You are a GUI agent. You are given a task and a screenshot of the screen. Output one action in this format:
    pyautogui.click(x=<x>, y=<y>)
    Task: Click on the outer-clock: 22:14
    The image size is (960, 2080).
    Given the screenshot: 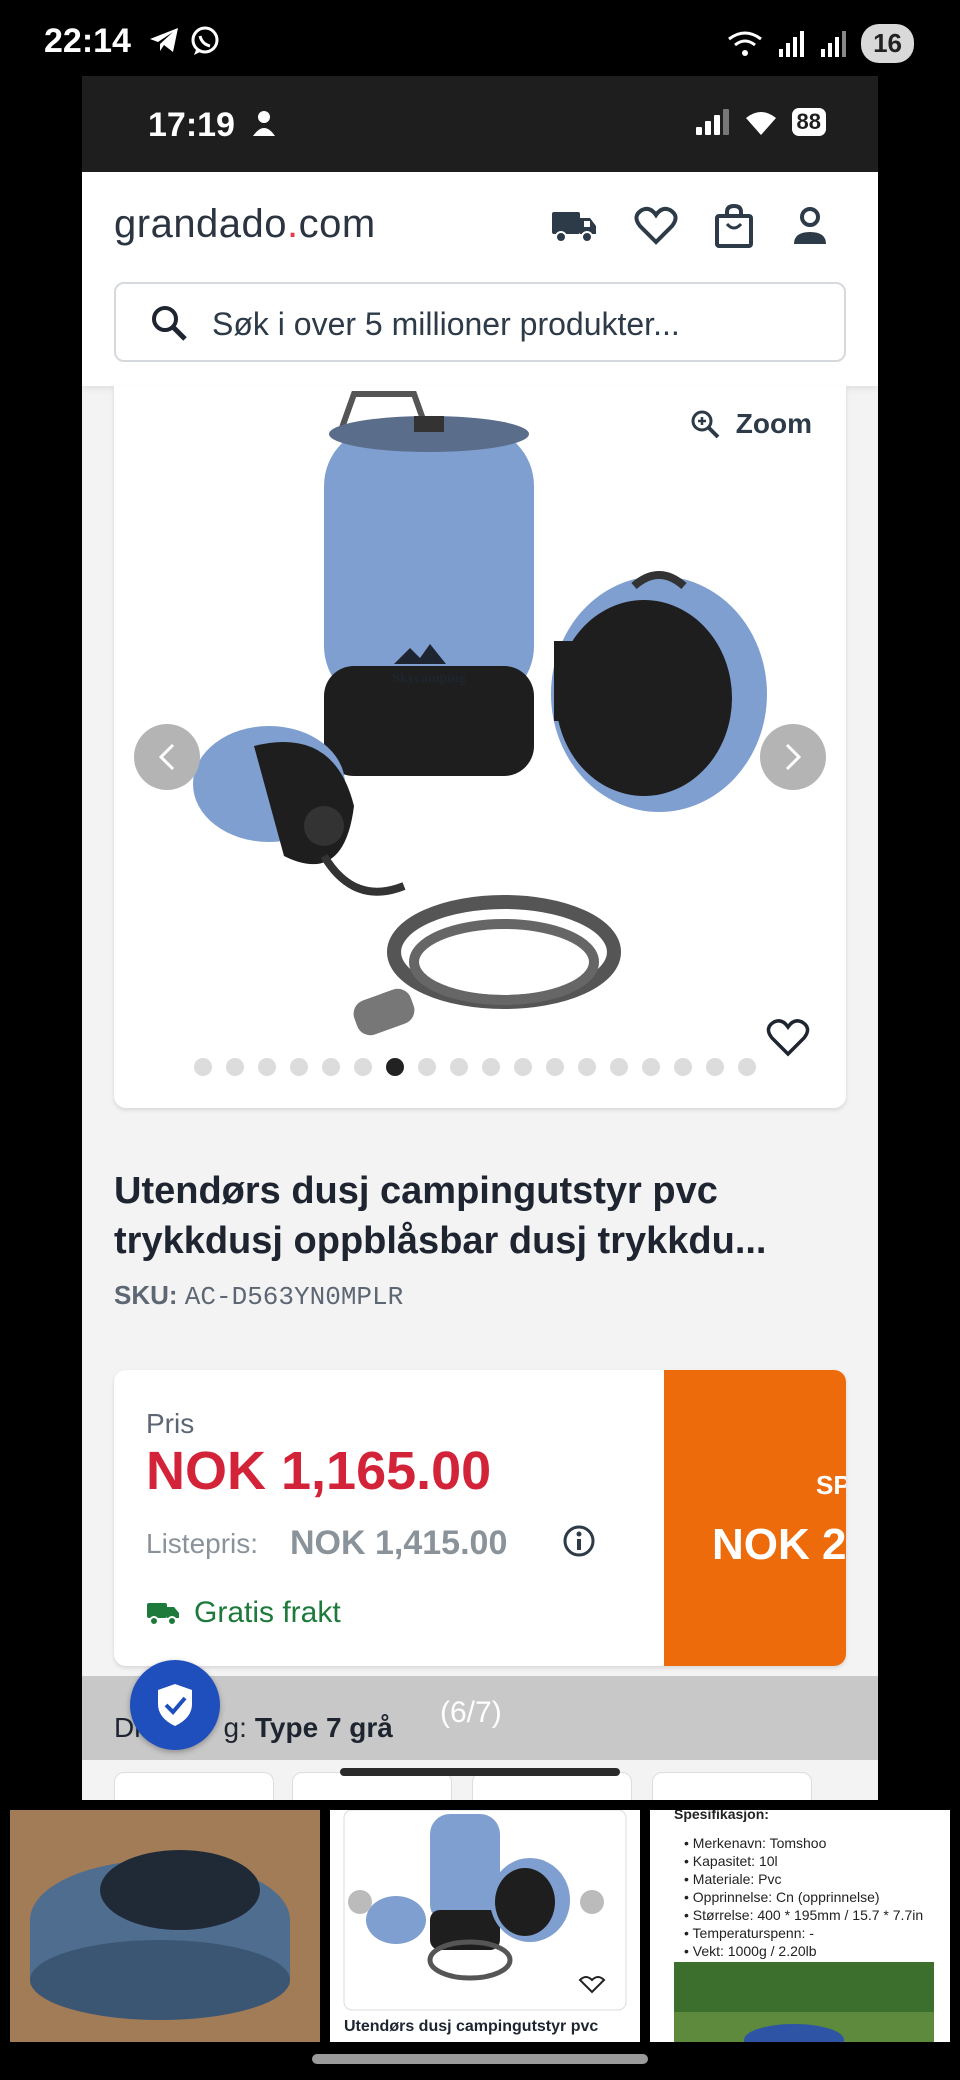 What is the action you would take?
    pyautogui.click(x=87, y=41)
    